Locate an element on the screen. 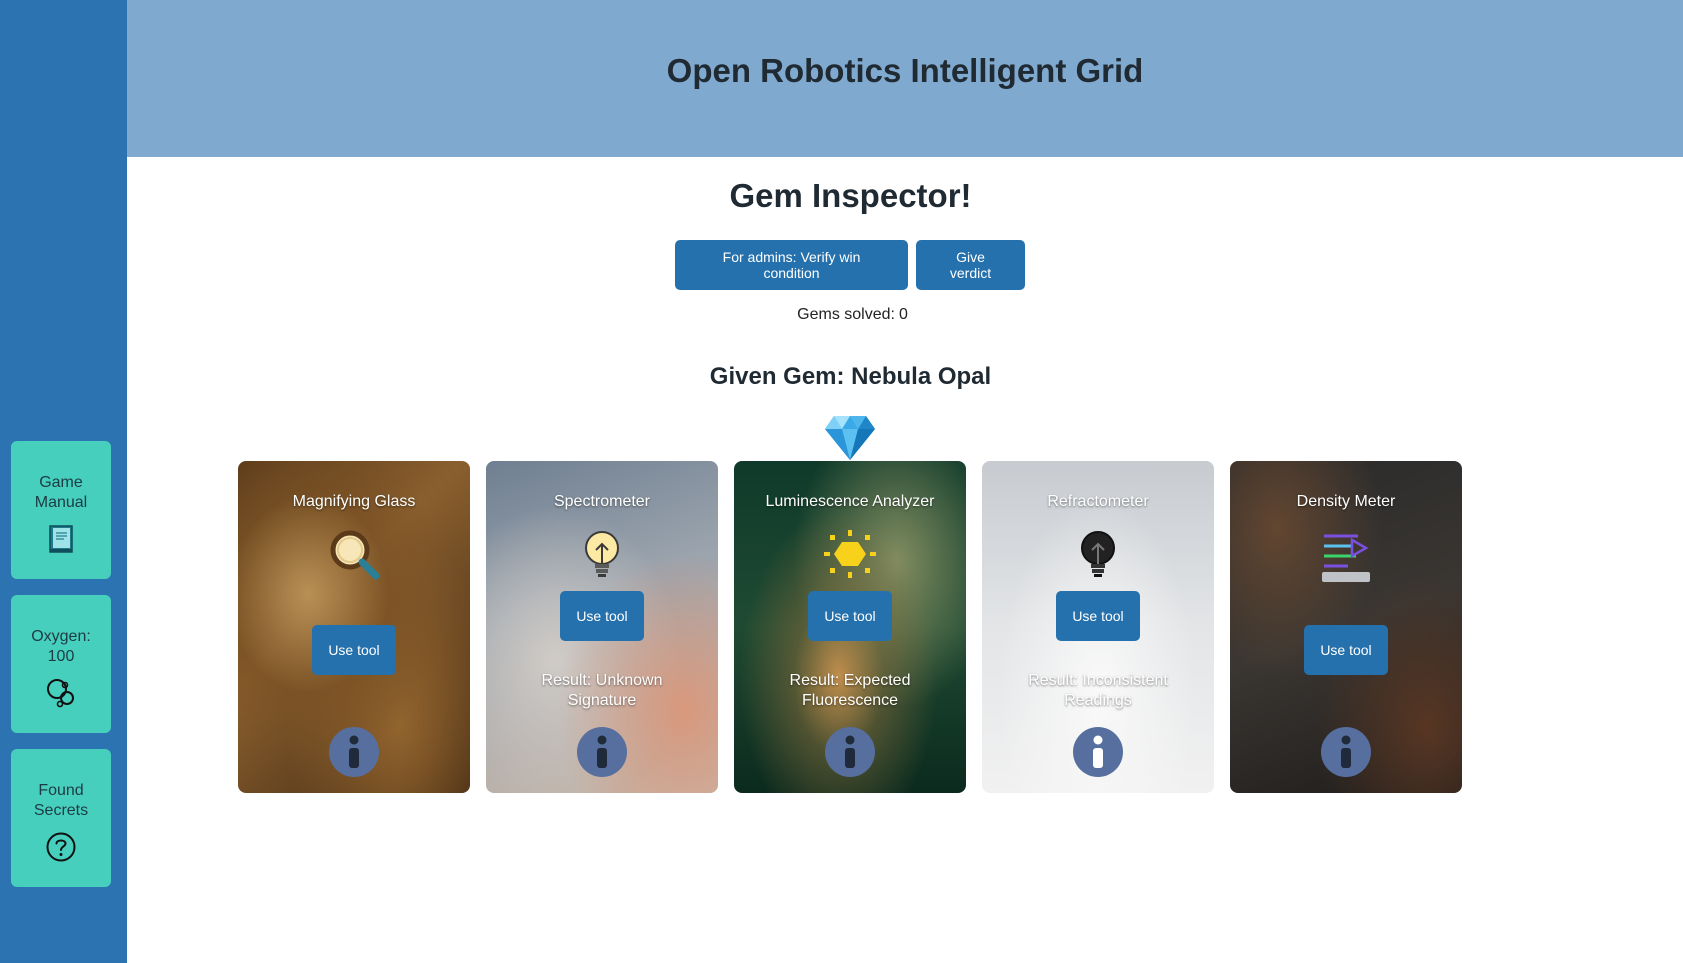 This screenshot has width=1683, height=963. tool-result: Result: Expected Fluorescence is located at coordinates (850, 690).